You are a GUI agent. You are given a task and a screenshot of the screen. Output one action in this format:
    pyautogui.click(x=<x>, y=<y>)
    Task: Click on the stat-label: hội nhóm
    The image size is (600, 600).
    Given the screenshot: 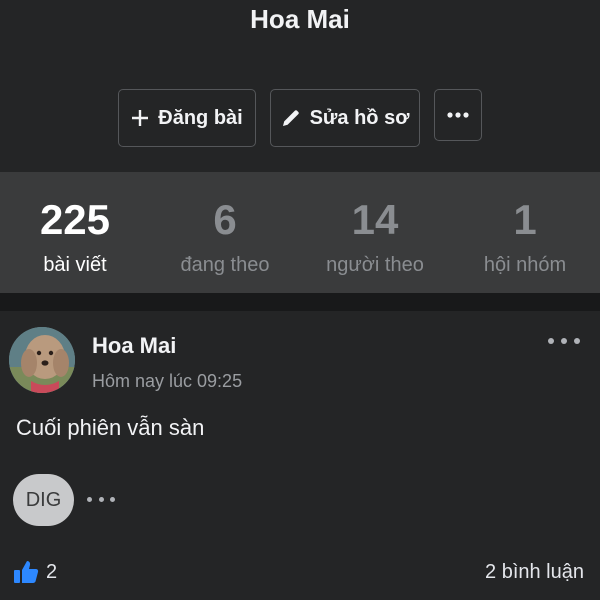 What is the action you would take?
    pyautogui.click(x=525, y=265)
    